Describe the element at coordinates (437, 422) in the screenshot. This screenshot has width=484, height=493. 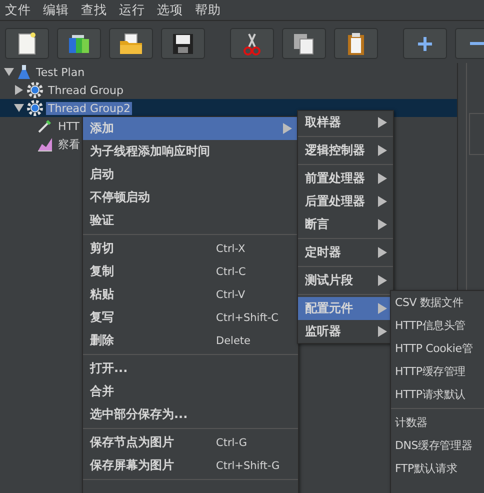
I see `menu-item: 计数器` at that location.